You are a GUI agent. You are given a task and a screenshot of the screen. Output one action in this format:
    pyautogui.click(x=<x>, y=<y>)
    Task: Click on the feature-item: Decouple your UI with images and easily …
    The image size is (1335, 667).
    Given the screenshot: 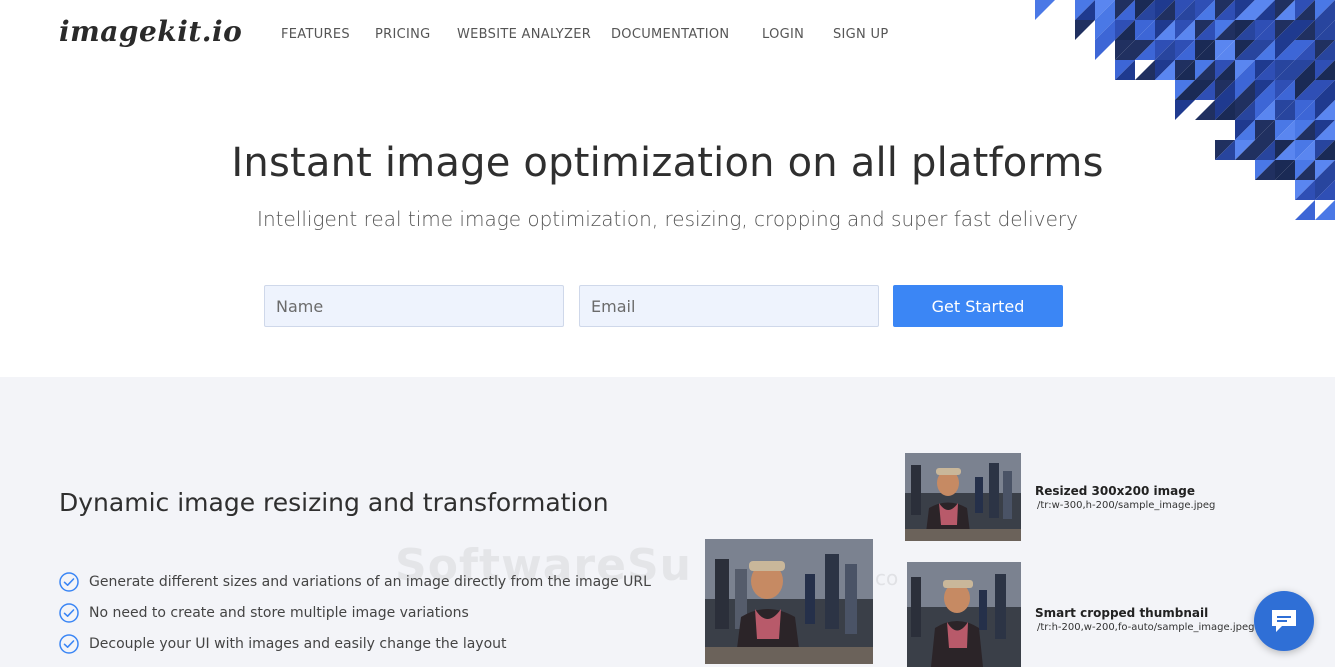 What is the action you would take?
    pyautogui.click(x=283, y=644)
    